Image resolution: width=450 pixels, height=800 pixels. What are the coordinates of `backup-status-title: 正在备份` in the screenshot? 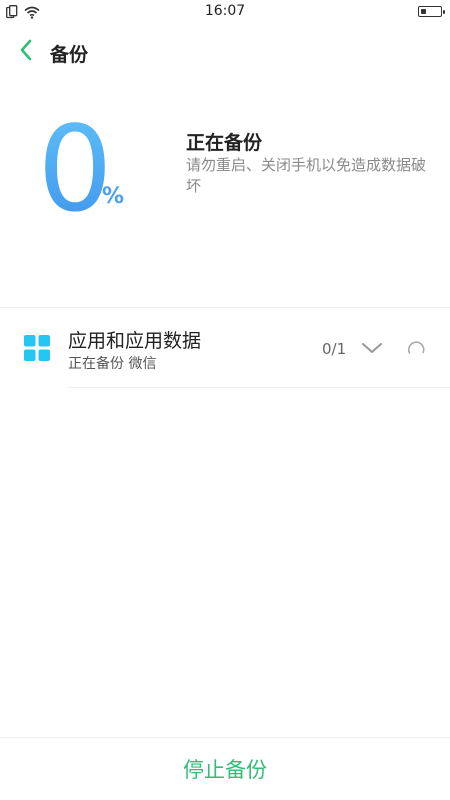 It's located at (224, 143).